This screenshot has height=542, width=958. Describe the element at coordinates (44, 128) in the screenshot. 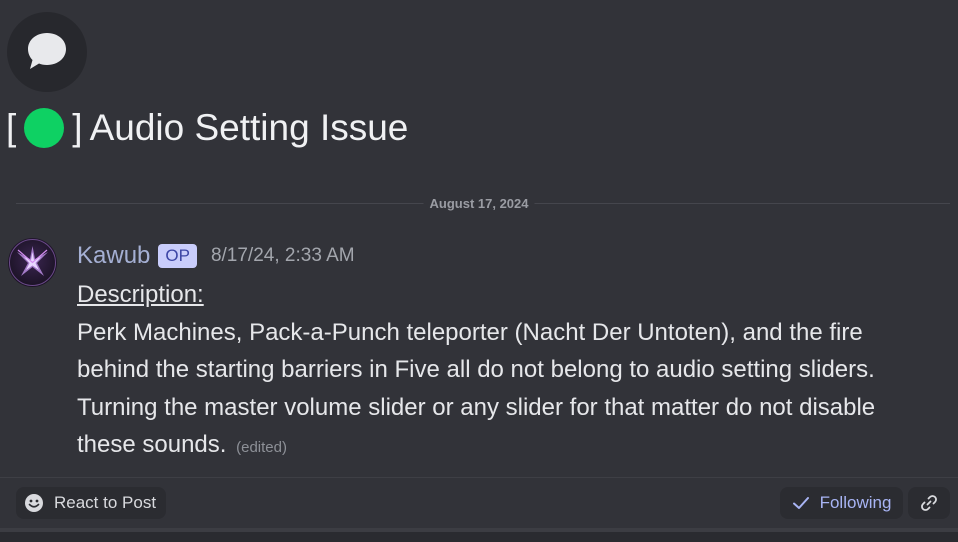

I see `status-dot-icon` at that location.